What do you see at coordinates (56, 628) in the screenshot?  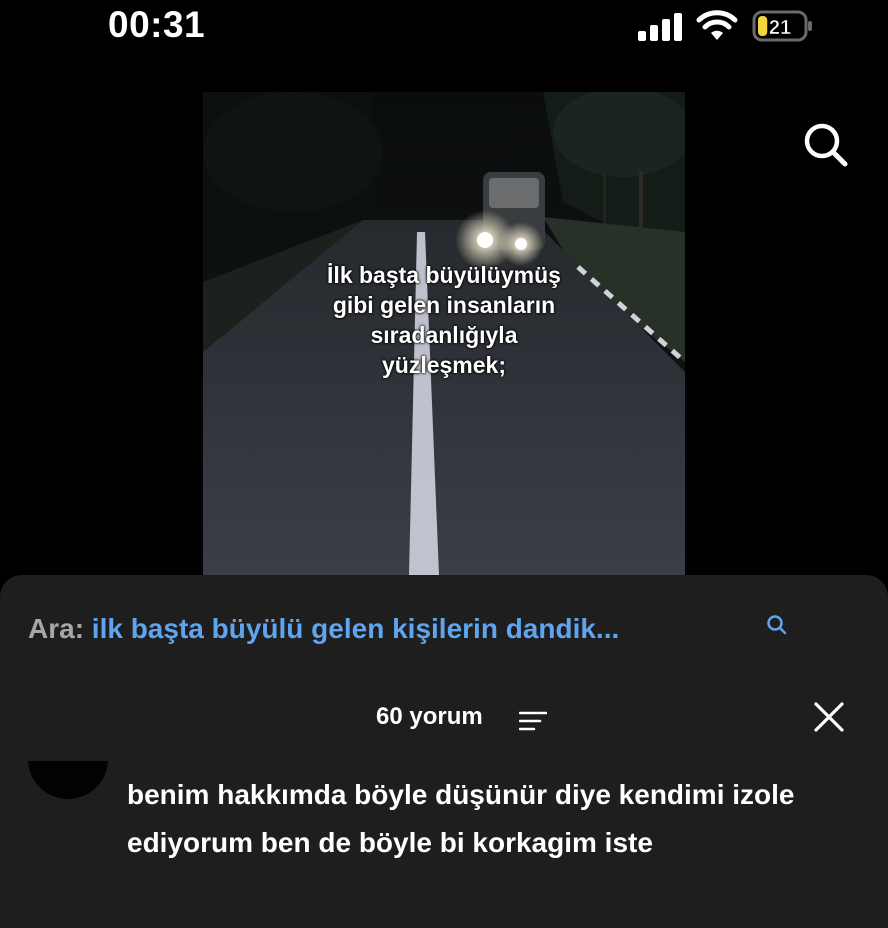 I see `search-prefix: Ara:` at bounding box center [56, 628].